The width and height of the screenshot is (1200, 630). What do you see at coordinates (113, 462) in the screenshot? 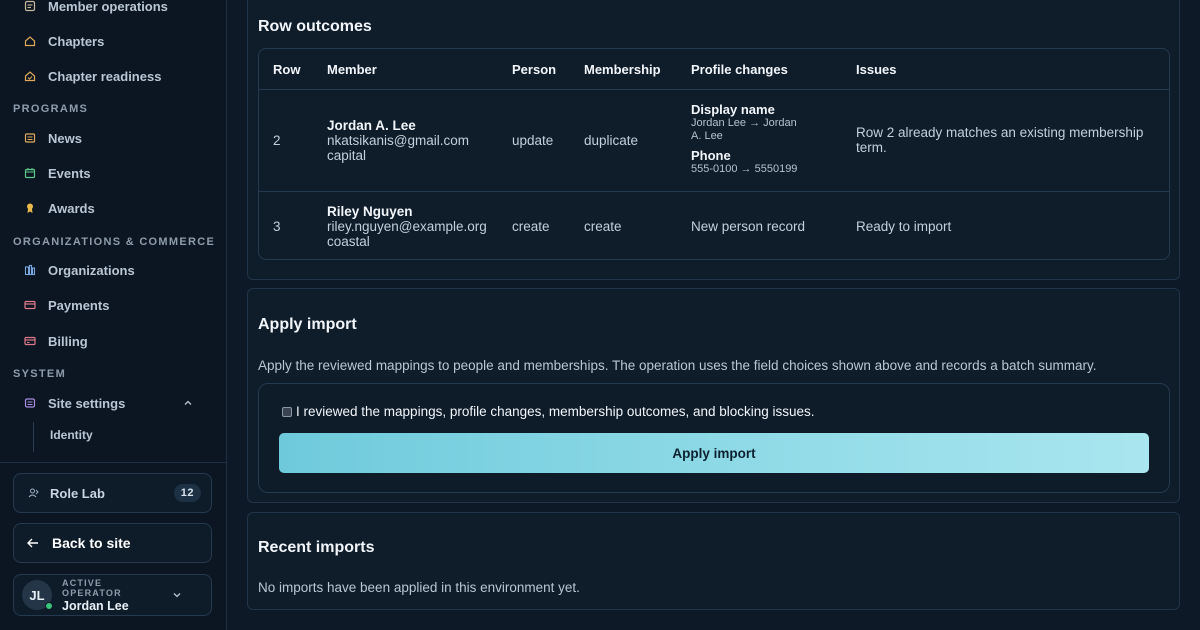
I see `sidebar-divider` at bounding box center [113, 462].